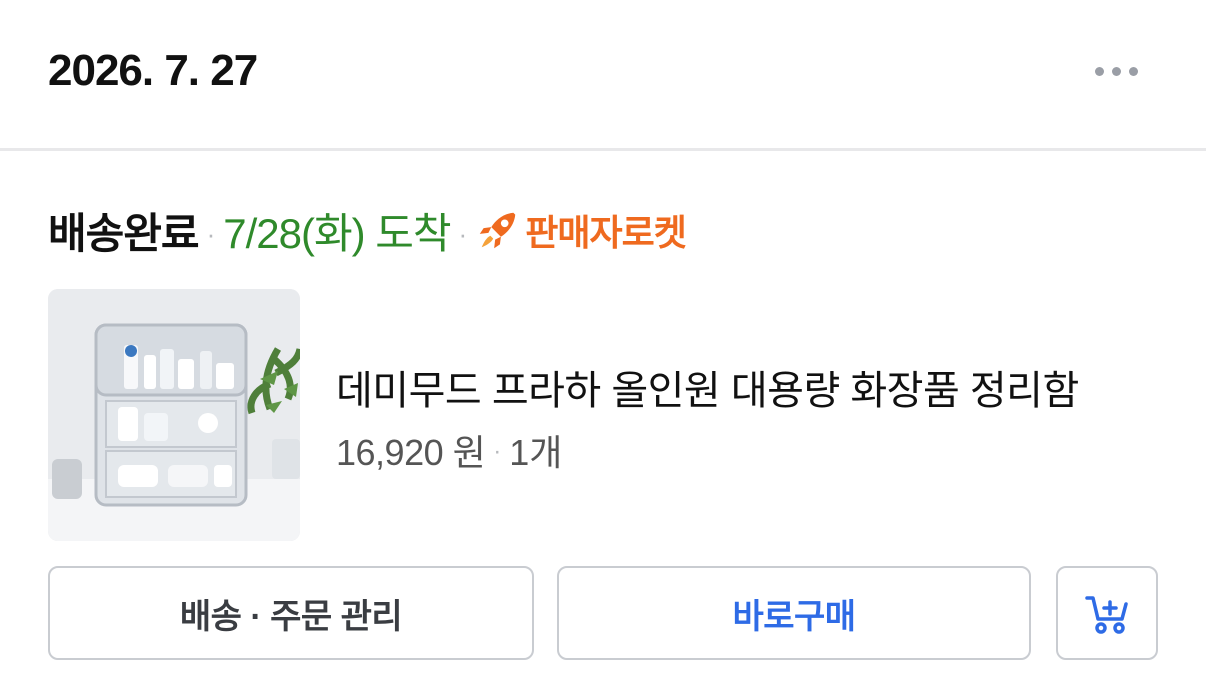 The height and width of the screenshot is (699, 1206). I want to click on rocket-icon, so click(498, 230).